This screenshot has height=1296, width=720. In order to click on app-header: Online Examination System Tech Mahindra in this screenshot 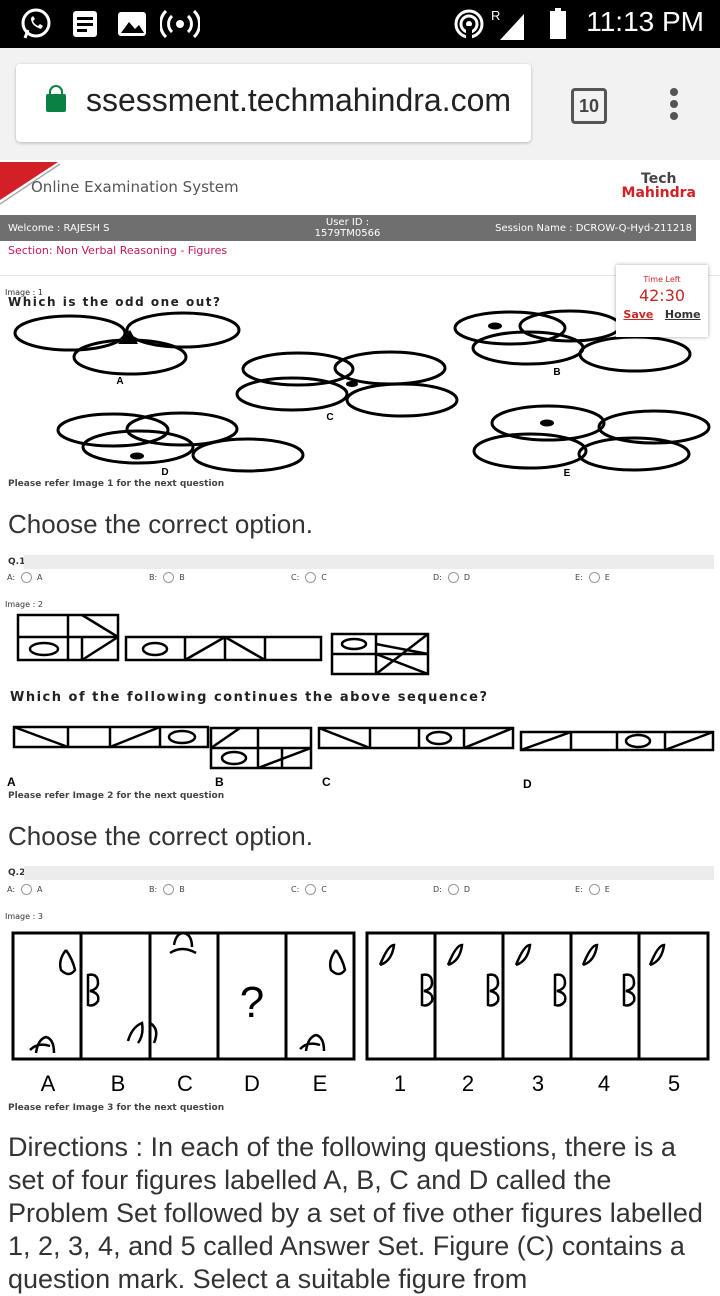, I will do `click(360, 187)`.